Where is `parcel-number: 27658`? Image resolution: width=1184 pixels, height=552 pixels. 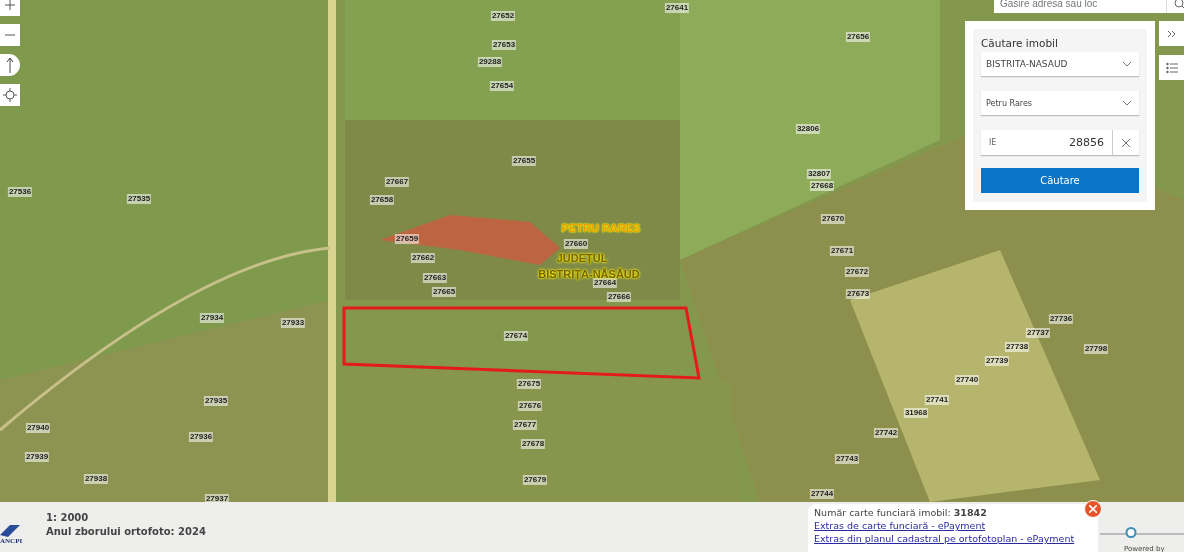 parcel-number: 27658 is located at coordinates (382, 200).